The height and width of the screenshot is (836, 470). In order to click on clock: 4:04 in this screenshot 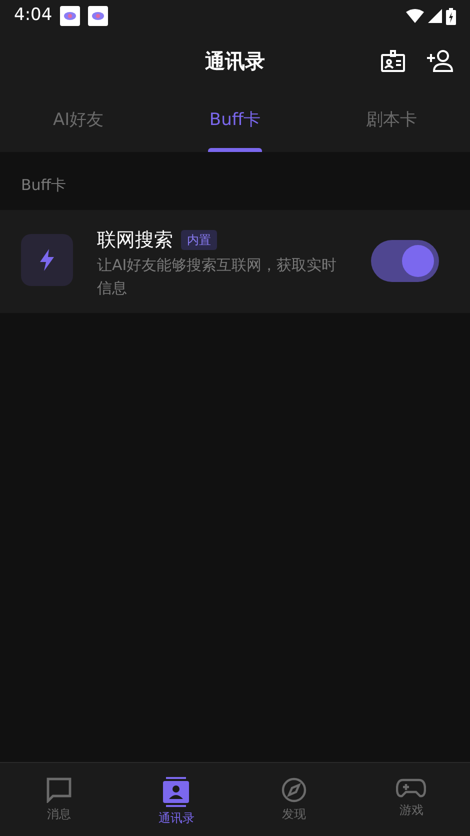, I will do `click(33, 16)`.